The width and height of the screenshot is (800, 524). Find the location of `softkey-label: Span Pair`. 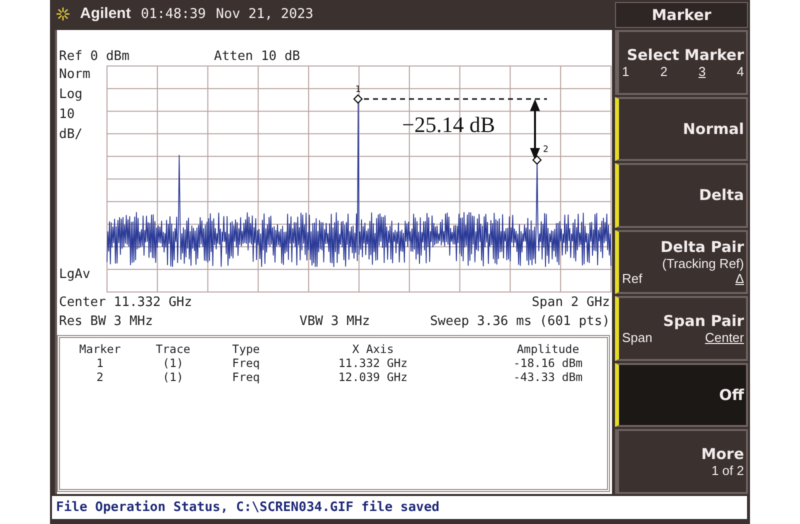

softkey-label: Span Pair is located at coordinates (703, 321).